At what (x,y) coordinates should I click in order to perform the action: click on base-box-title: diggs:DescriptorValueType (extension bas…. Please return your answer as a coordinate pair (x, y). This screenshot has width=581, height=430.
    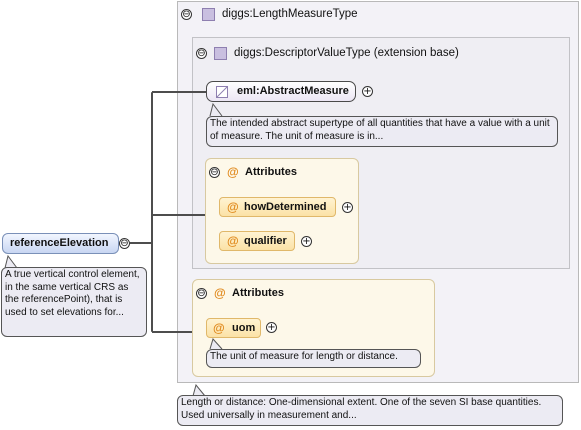
    Looking at the image, I should click on (346, 53).